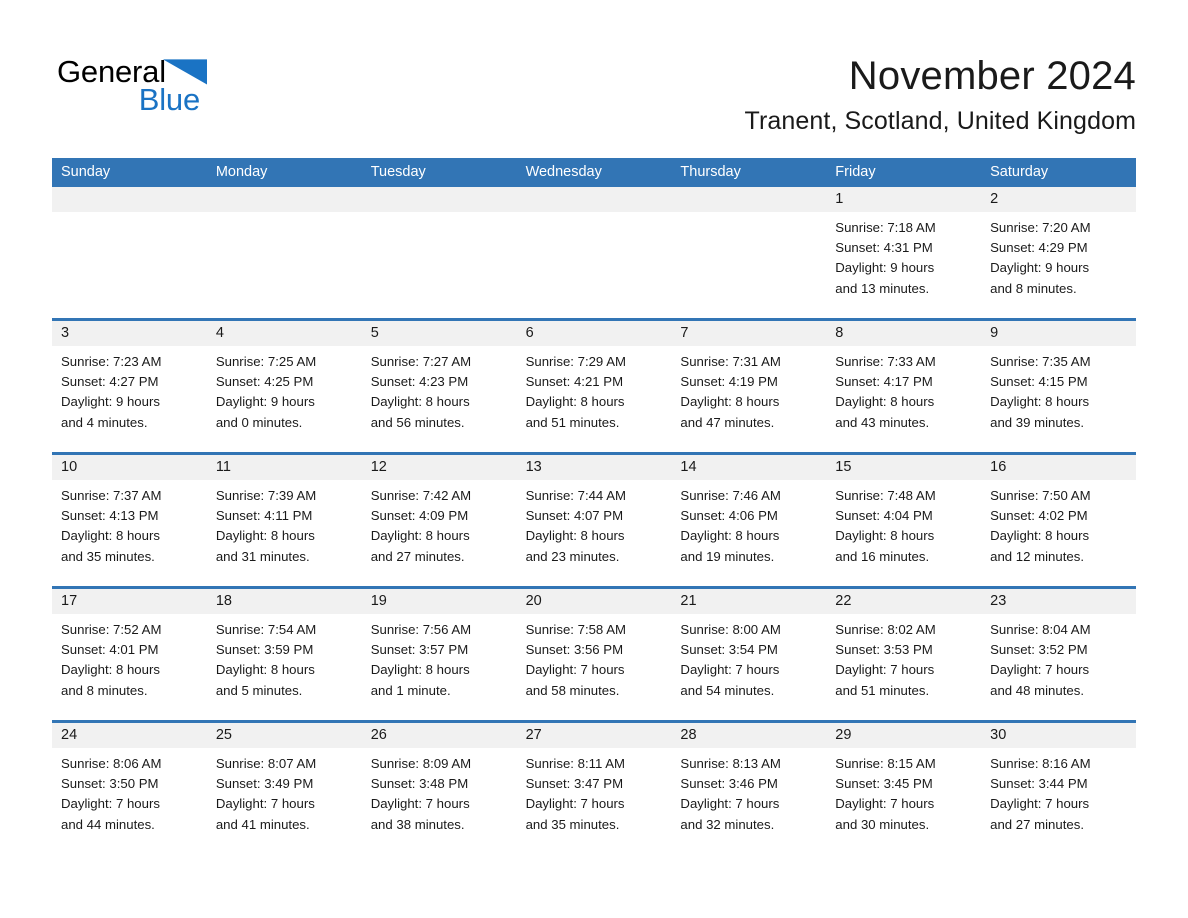 The width and height of the screenshot is (1188, 918). What do you see at coordinates (284, 333) in the screenshot?
I see `day-number: 4` at bounding box center [284, 333].